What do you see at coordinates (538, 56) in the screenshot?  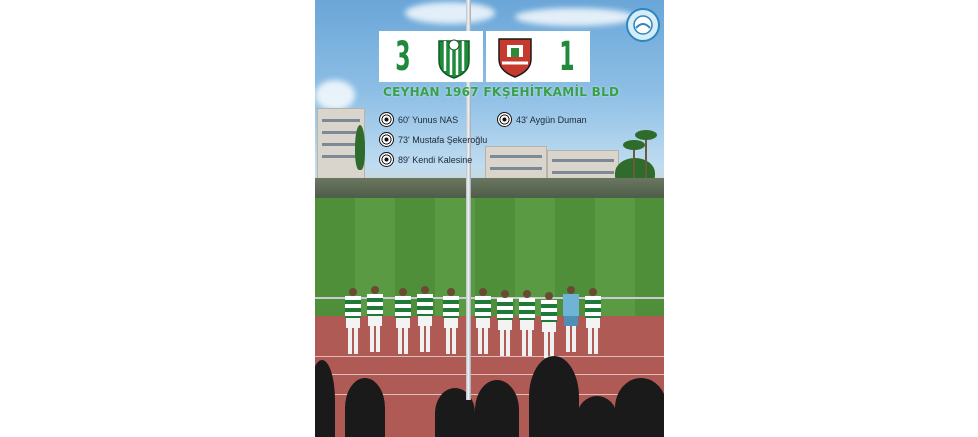 I see `away-score-box: 1` at bounding box center [538, 56].